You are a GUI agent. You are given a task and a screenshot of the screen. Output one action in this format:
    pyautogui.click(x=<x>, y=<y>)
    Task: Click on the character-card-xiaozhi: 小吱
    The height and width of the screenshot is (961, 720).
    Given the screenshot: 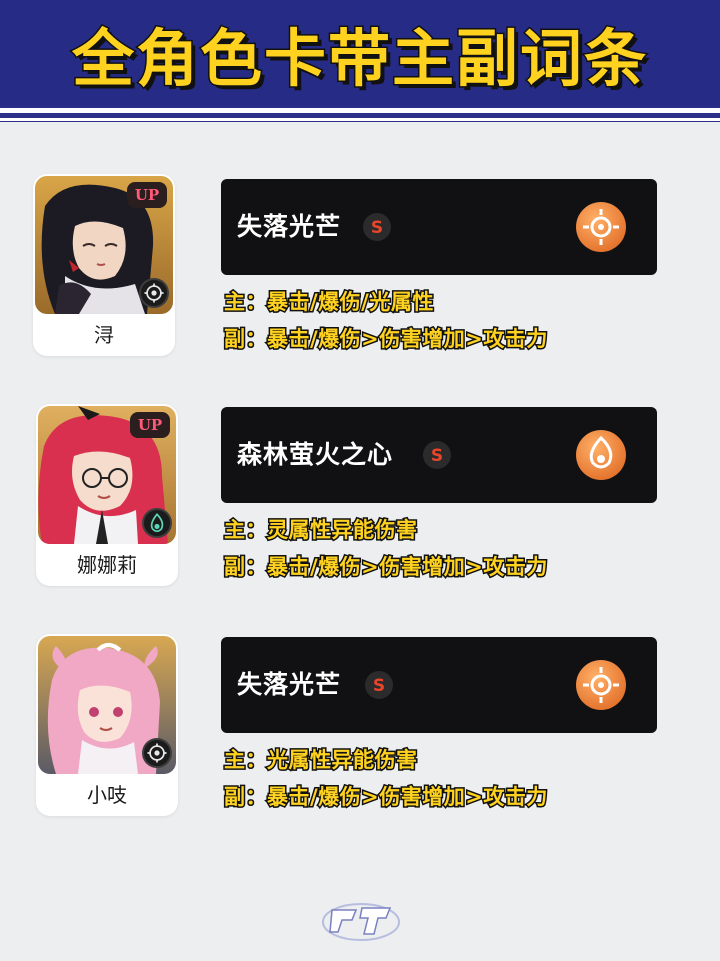 What is the action you would take?
    pyautogui.click(x=107, y=725)
    